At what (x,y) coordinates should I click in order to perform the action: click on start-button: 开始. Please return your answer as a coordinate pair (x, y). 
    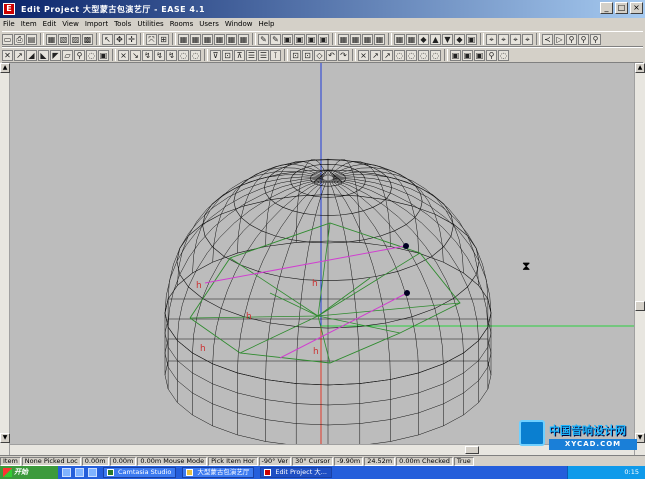
    Looking at the image, I should click on (29, 472).